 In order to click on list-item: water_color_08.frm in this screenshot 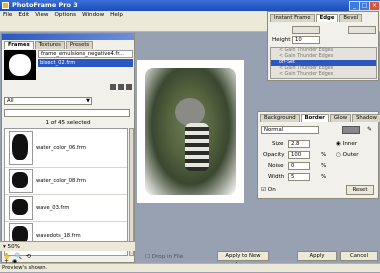, I will do `click(66, 181)`.